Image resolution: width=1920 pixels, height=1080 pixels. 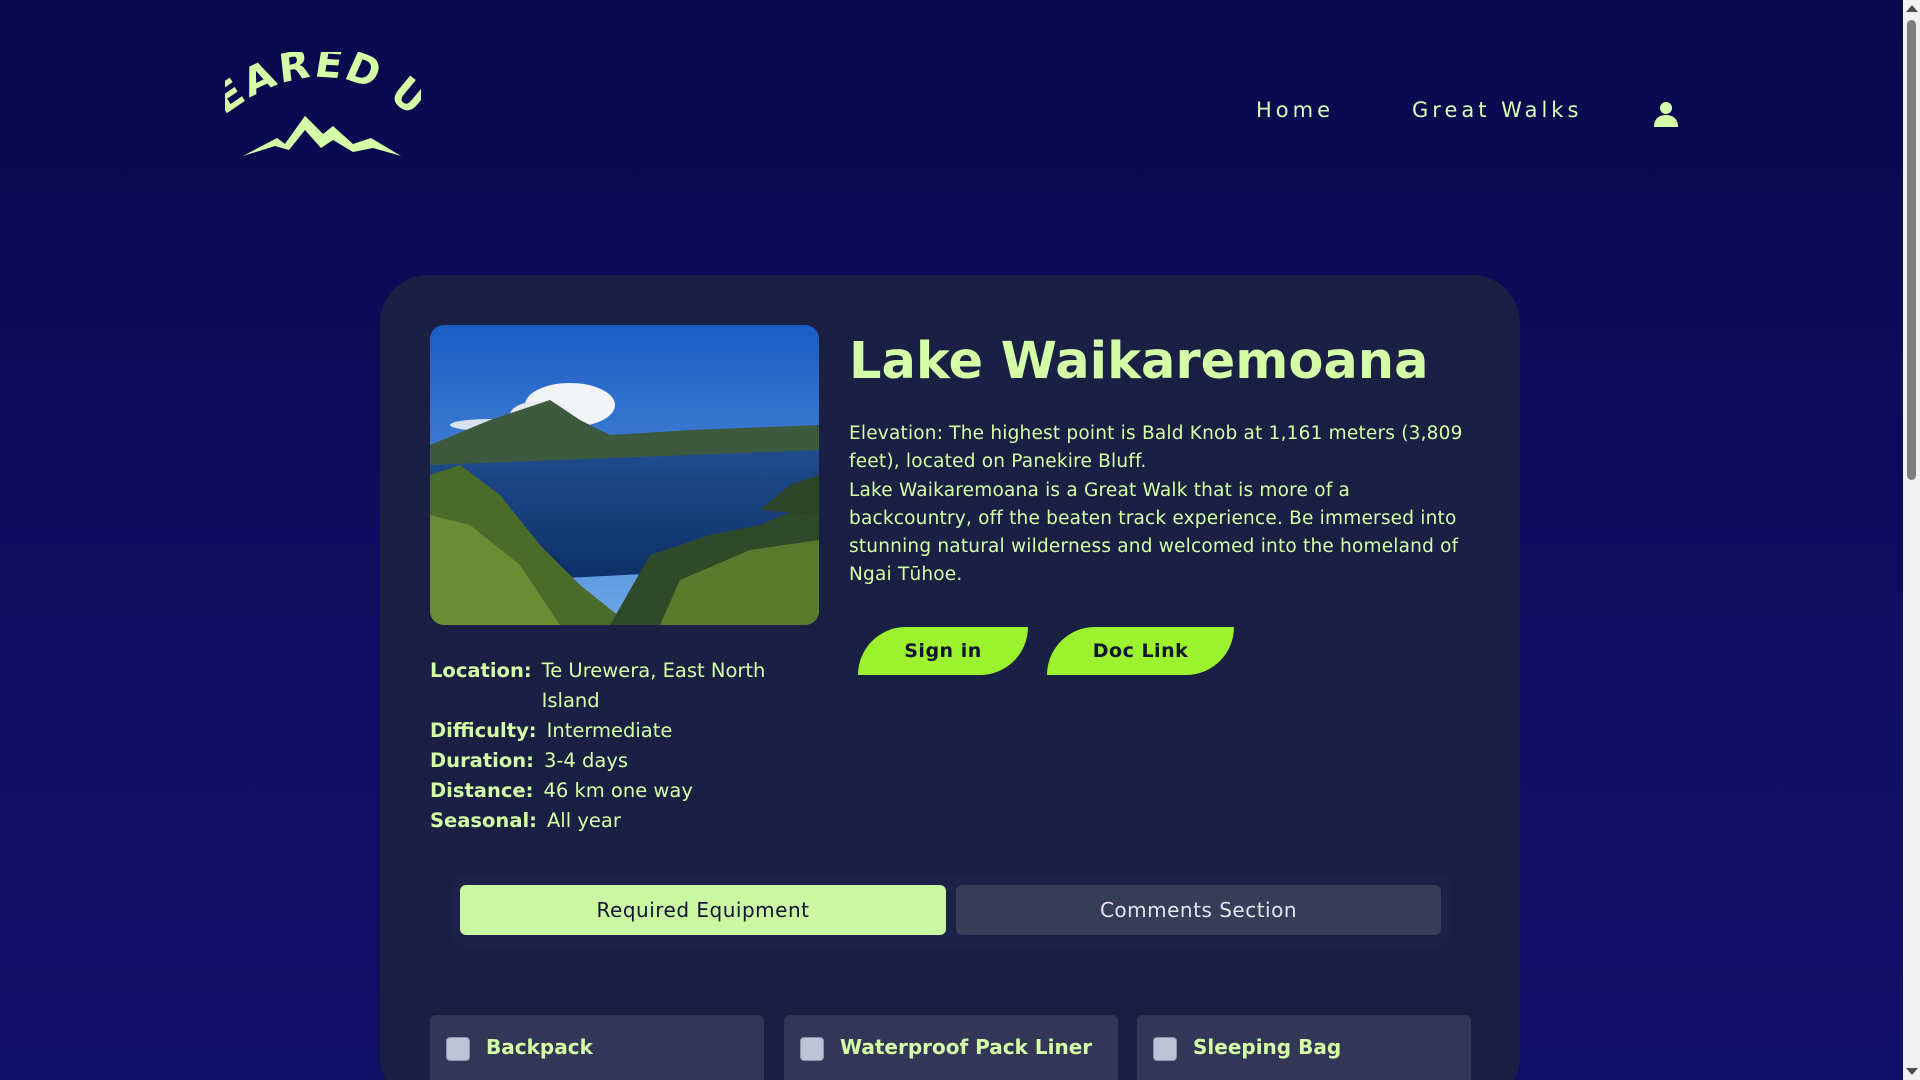 I want to click on page-scrollbar, so click(x=1911, y=540).